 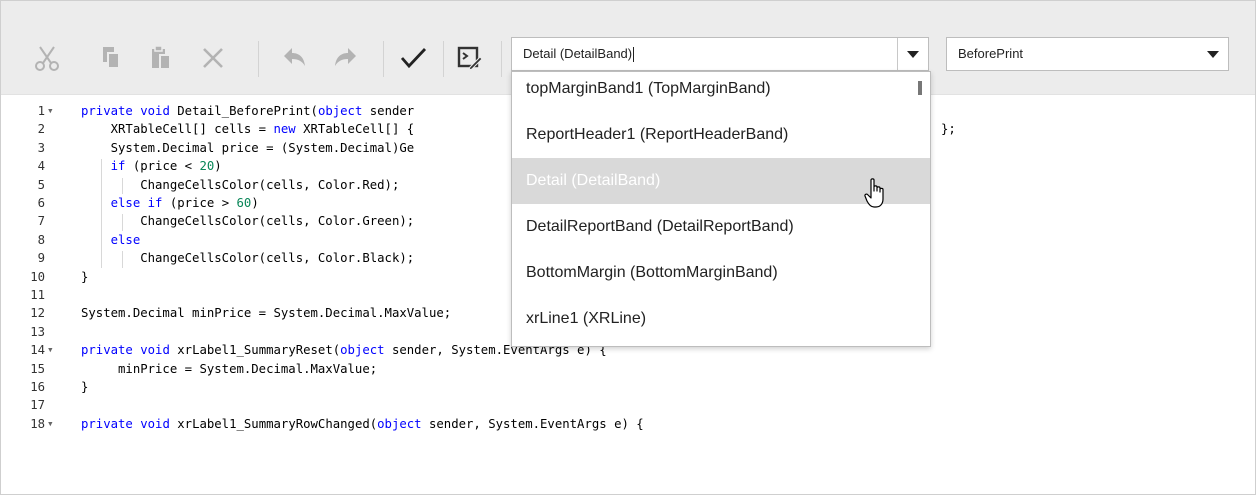 I want to click on line-number: 15, so click(x=37, y=368).